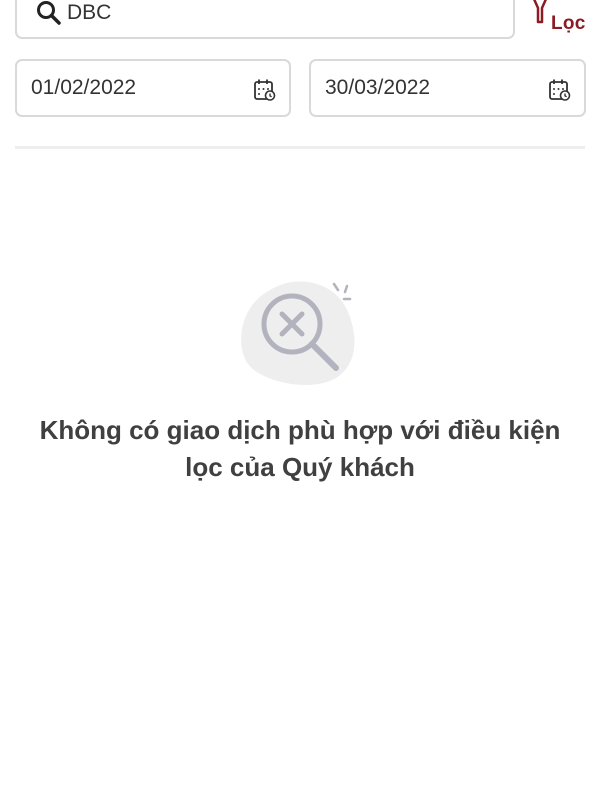 The height and width of the screenshot is (800, 600). Describe the element at coordinates (300, 430) in the screenshot. I see `empty-message-line1: Không có giao dịch phù hợp với điều kiện` at that location.